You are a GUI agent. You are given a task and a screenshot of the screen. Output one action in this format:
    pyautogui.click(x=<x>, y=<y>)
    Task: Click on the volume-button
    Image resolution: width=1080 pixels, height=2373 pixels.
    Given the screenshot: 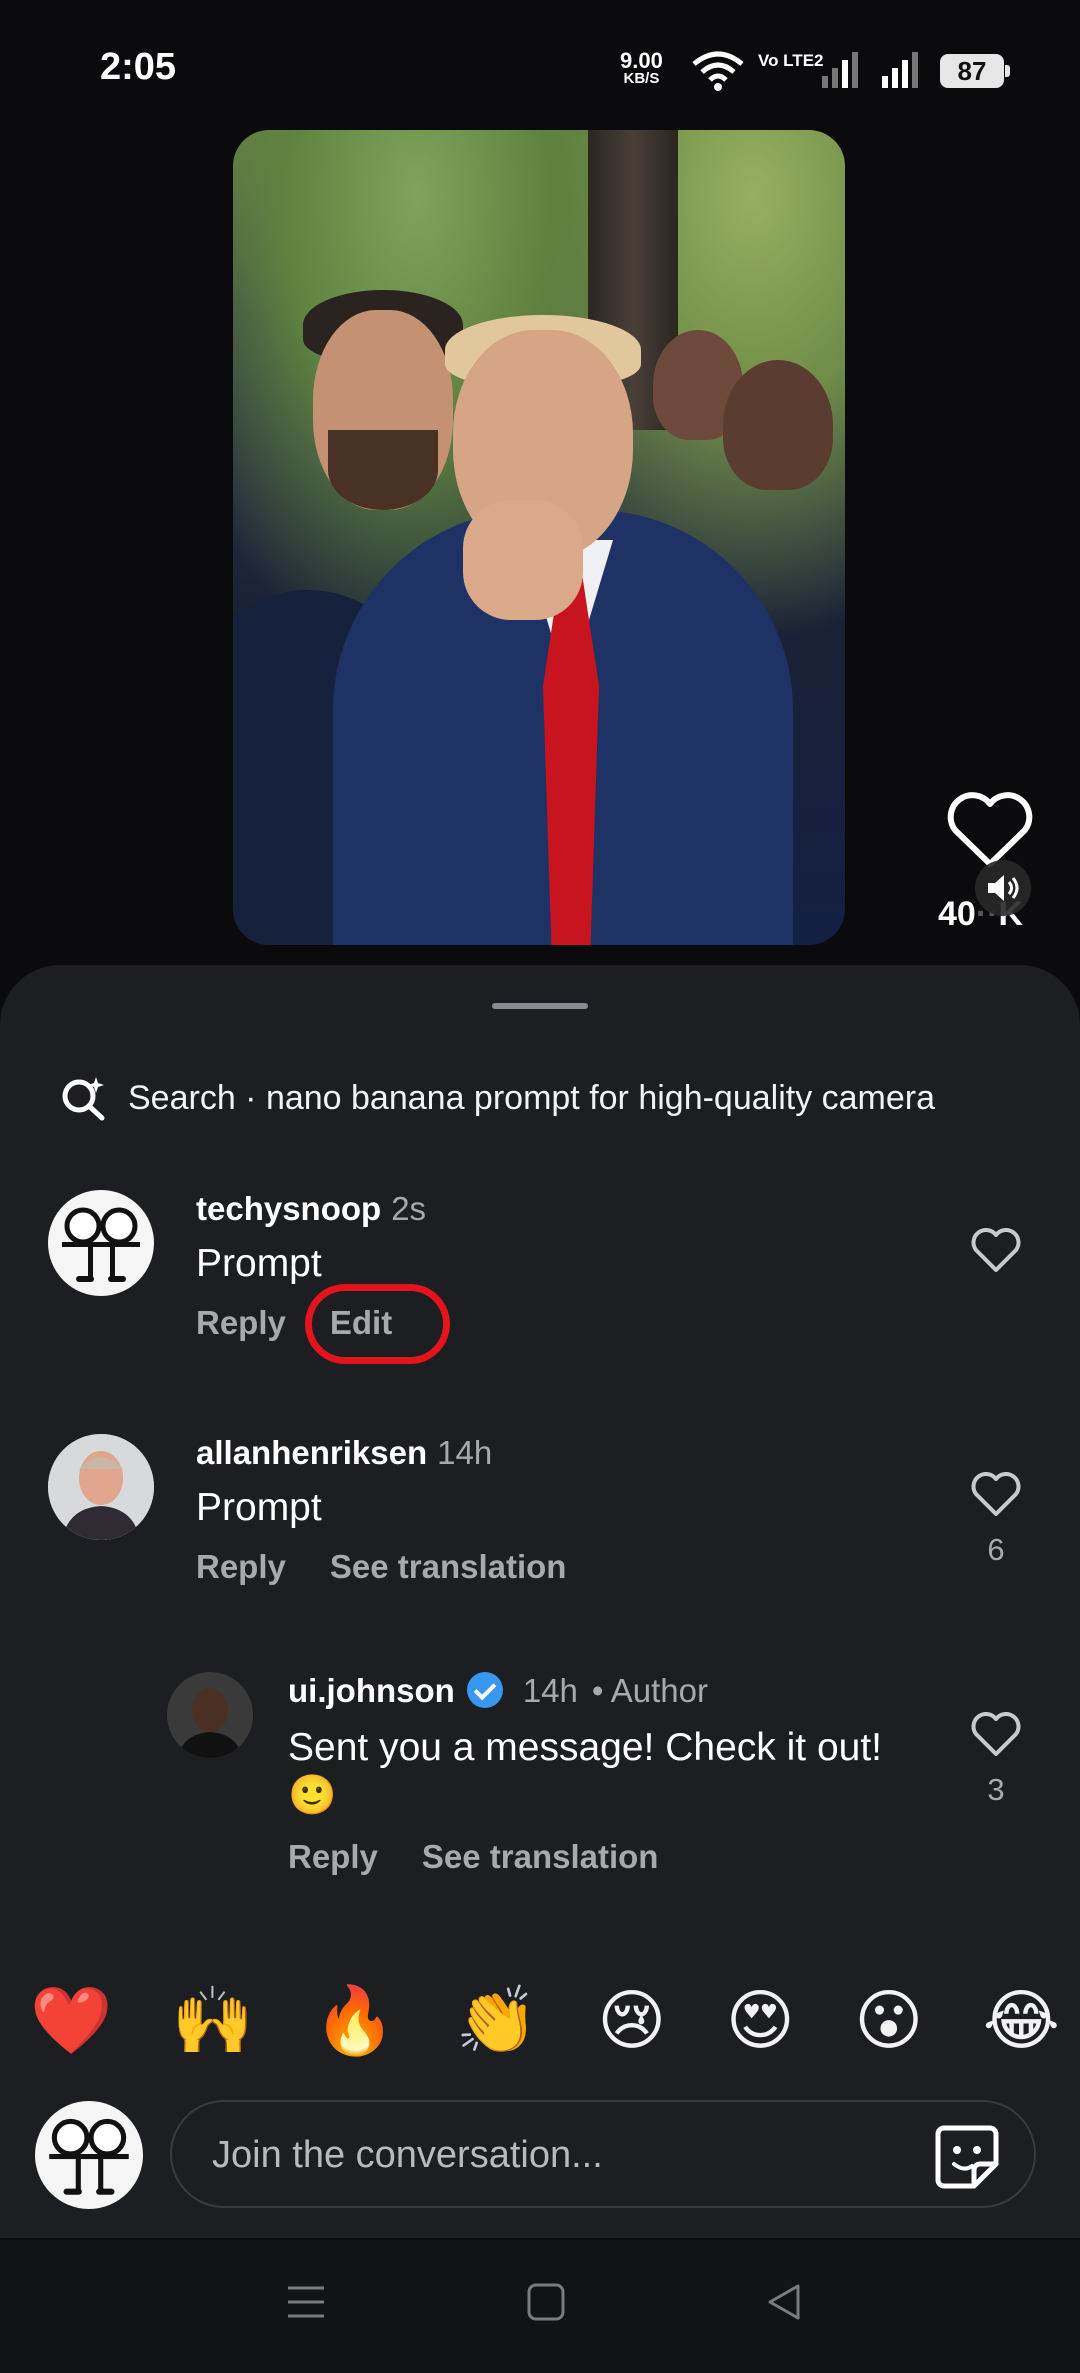 What is the action you would take?
    pyautogui.click(x=1003, y=888)
    